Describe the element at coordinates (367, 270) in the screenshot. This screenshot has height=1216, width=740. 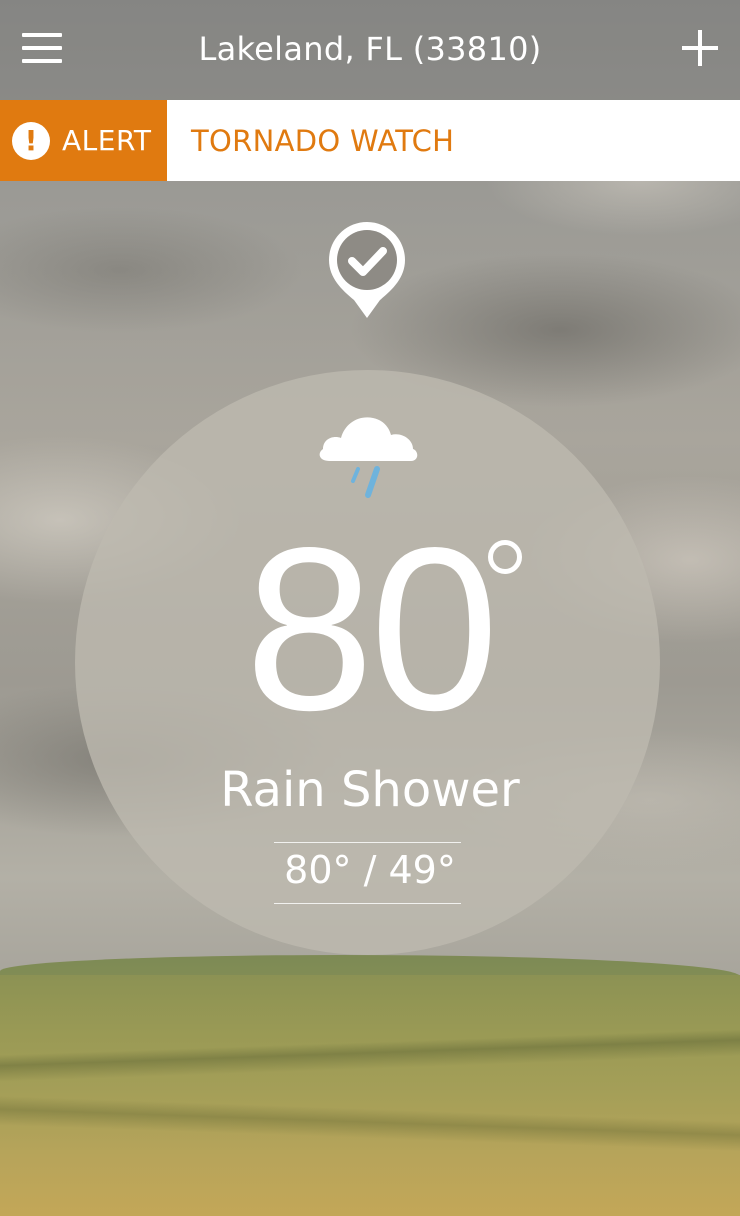
I see `location-pin-check-icon` at that location.